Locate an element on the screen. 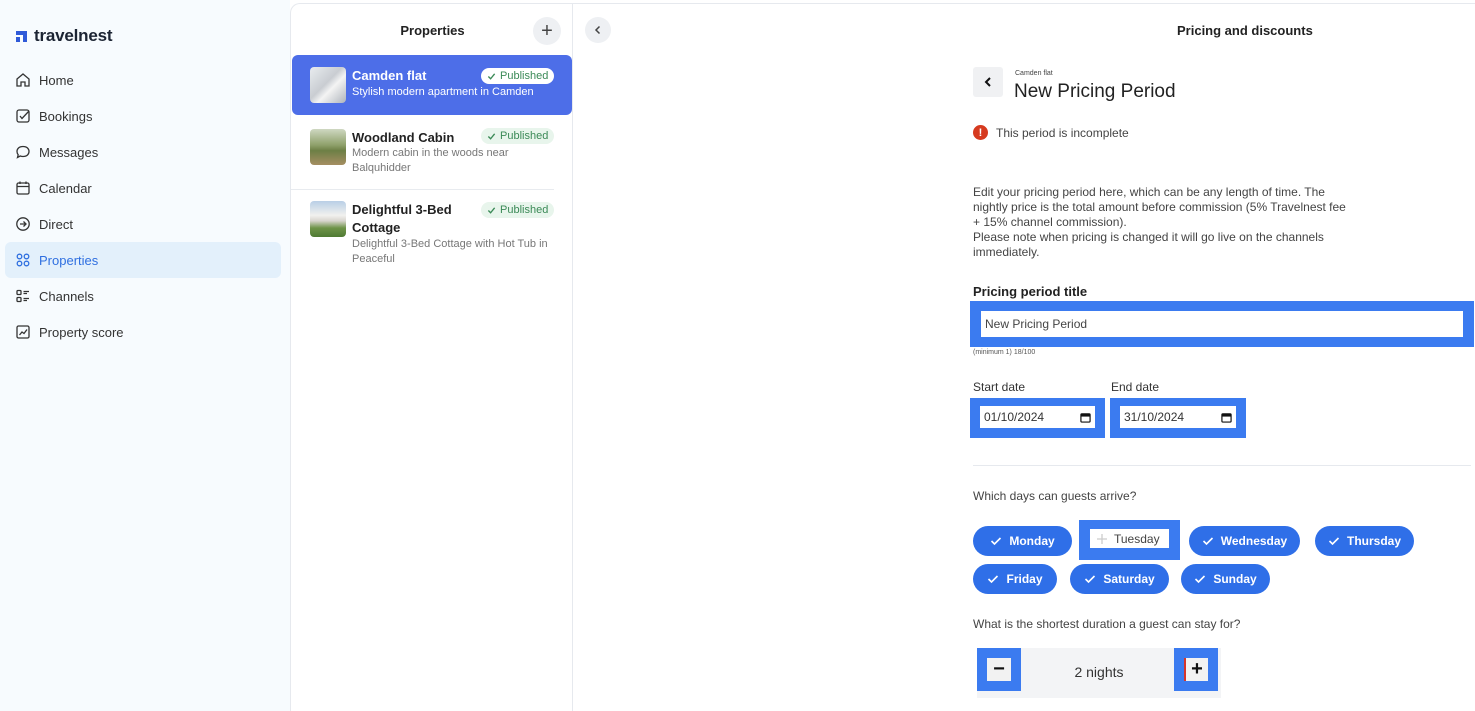  incomplete-warning: ! This period is incomplete is located at coordinates (1051, 132).